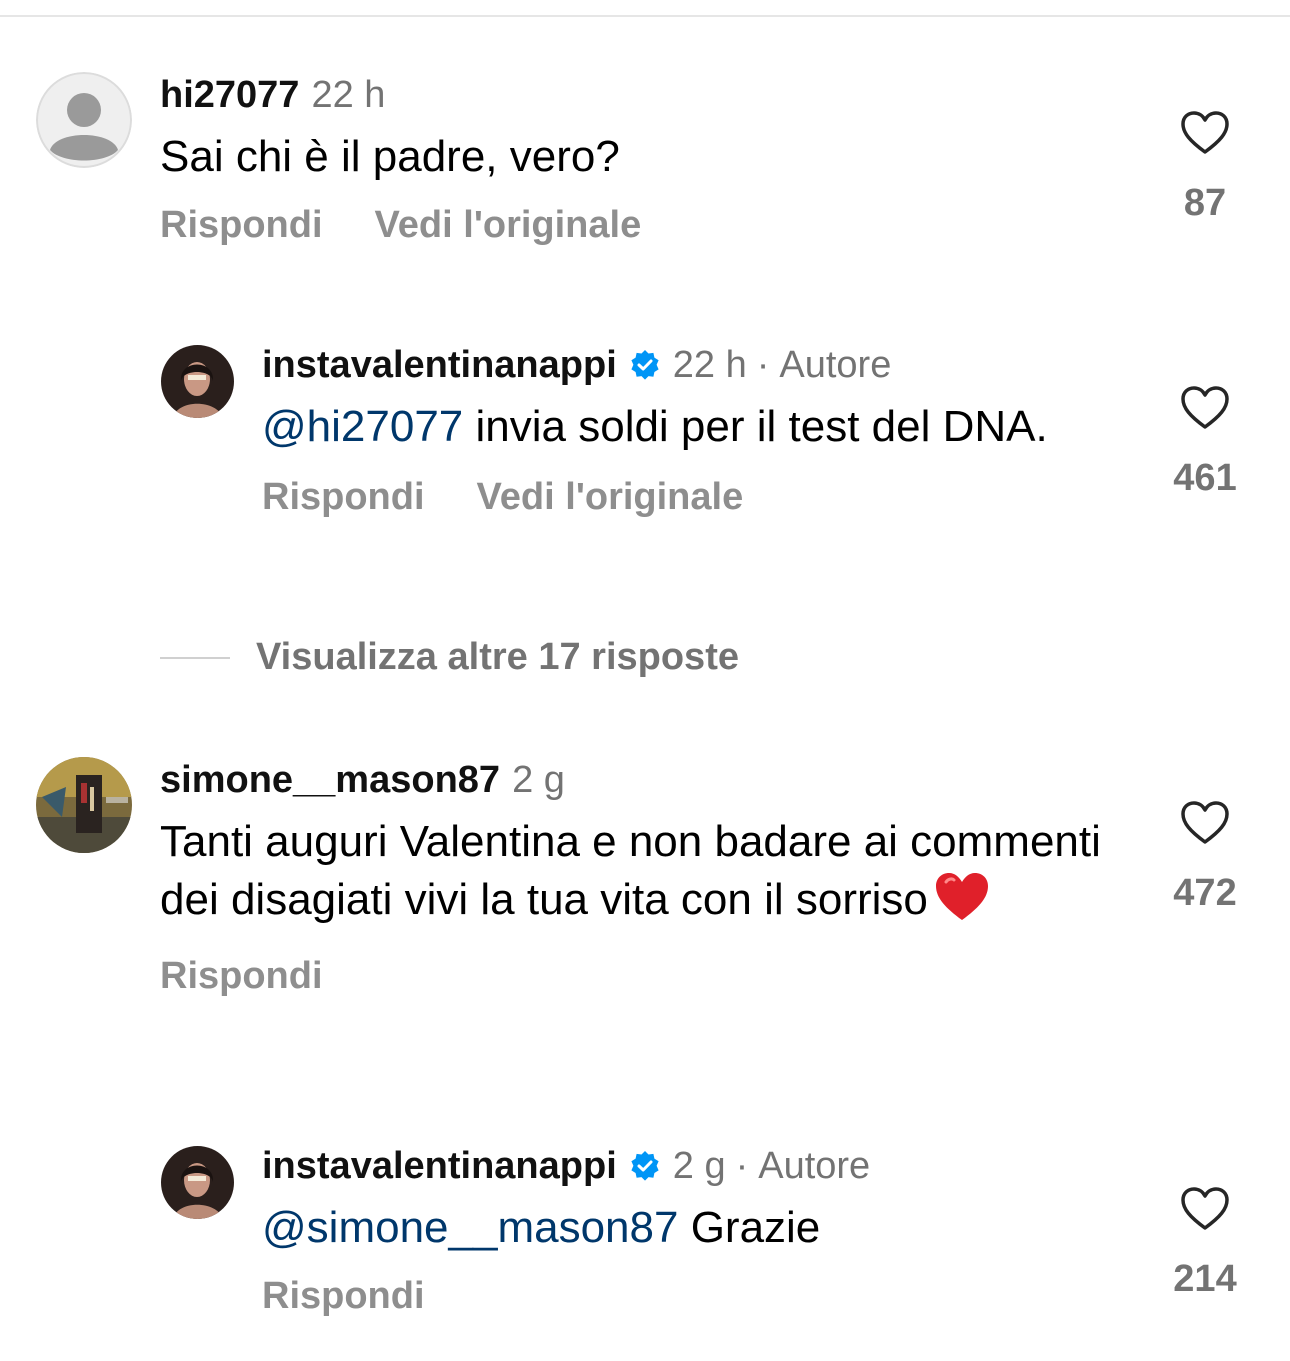 This screenshot has width=1290, height=1361. I want to click on red-heart-emoji, so click(962, 897).